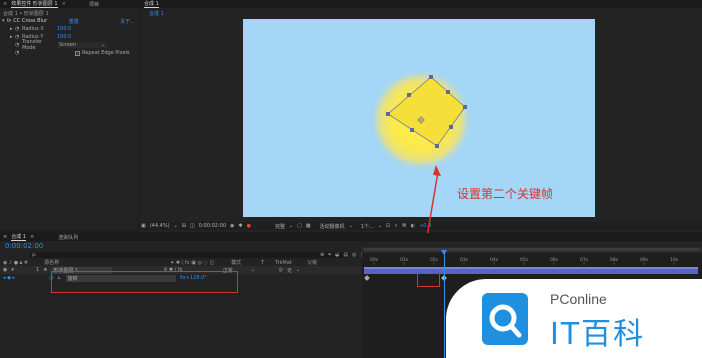 The height and width of the screenshot is (358, 702). Describe the element at coordinates (404, 260) in the screenshot. I see `ruler-label: 01s` at that location.